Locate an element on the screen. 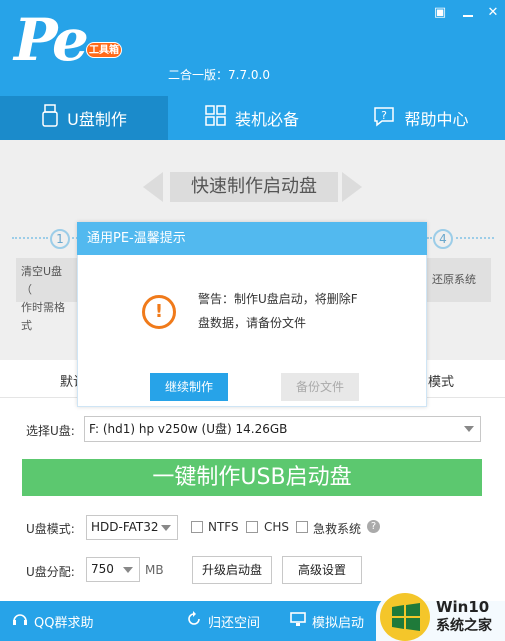 This screenshot has width=505, height=641. mode-select-value: HDD-FAT32 is located at coordinates (125, 527).